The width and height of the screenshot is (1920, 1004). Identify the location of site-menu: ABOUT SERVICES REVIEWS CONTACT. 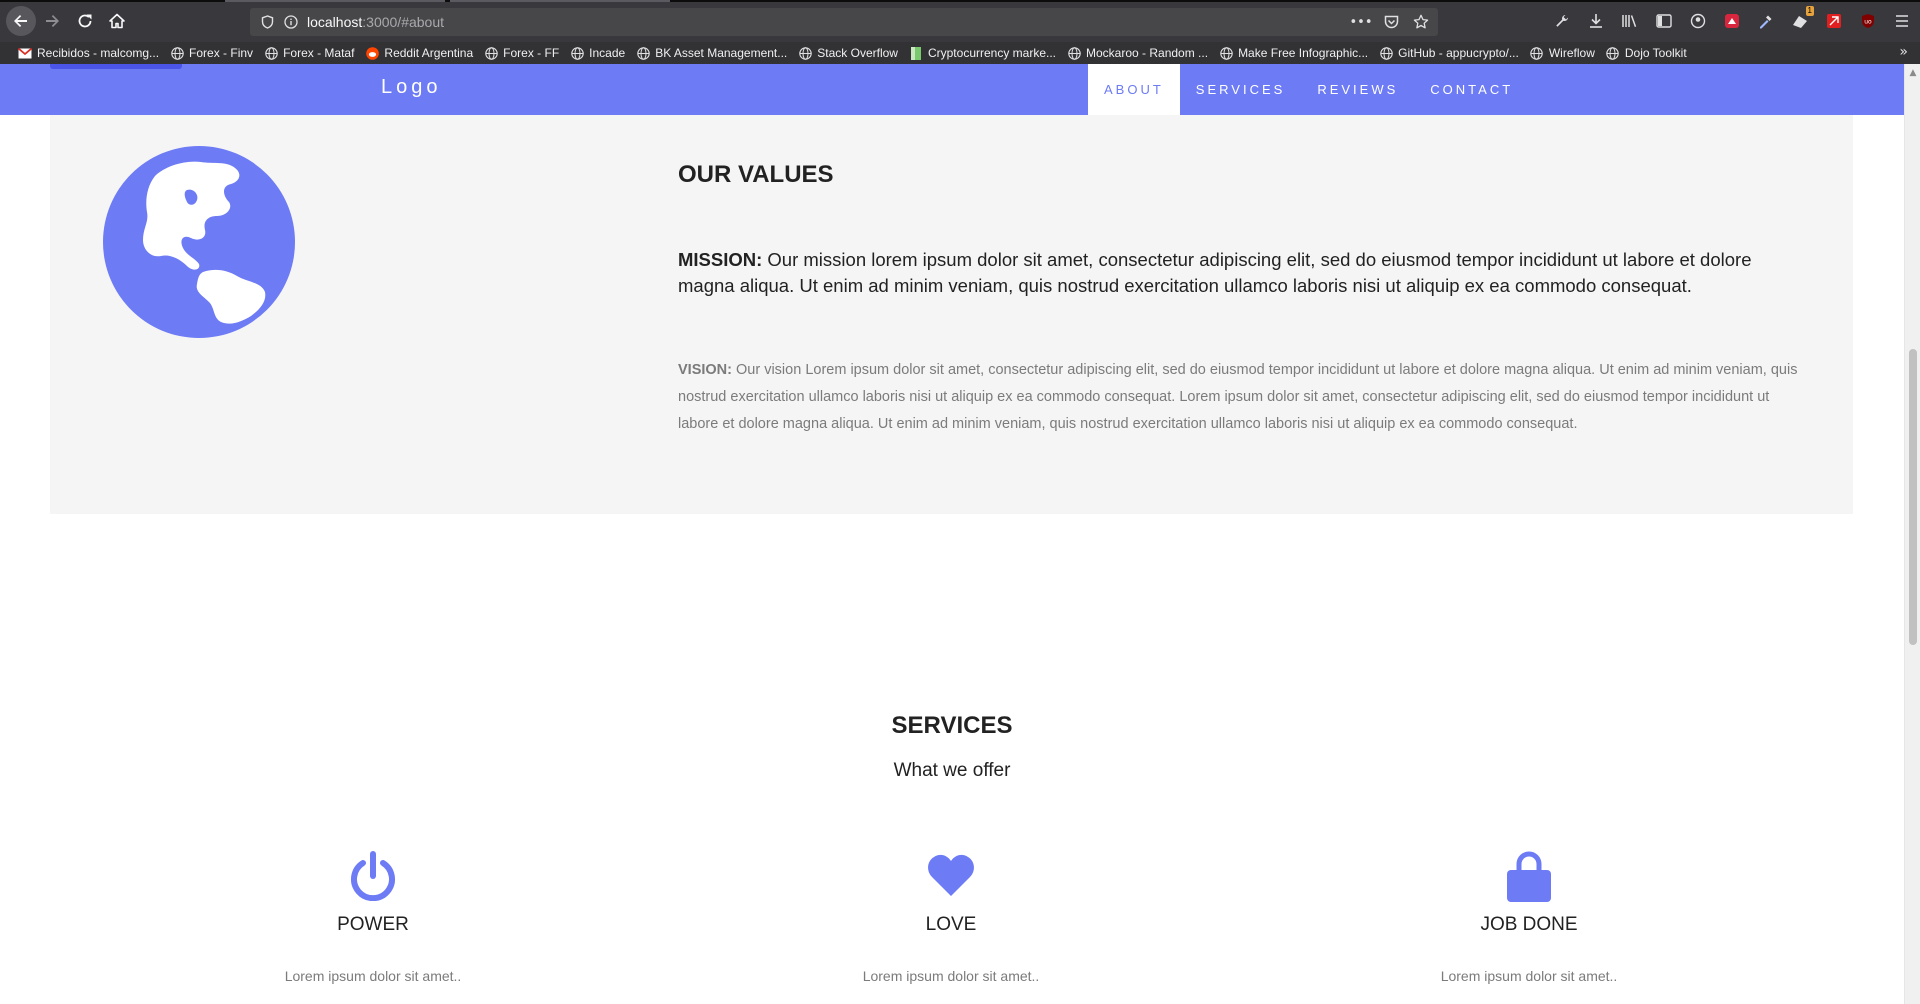
(1308, 89).